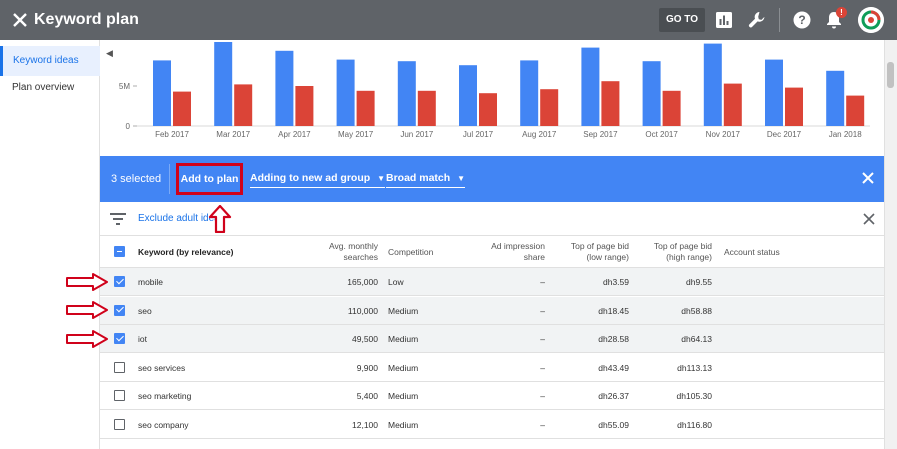 The image size is (897, 449). Describe the element at coordinates (594, 252) in the screenshot. I see `column-header-bid-low: Top of page bid (low range)` at that location.